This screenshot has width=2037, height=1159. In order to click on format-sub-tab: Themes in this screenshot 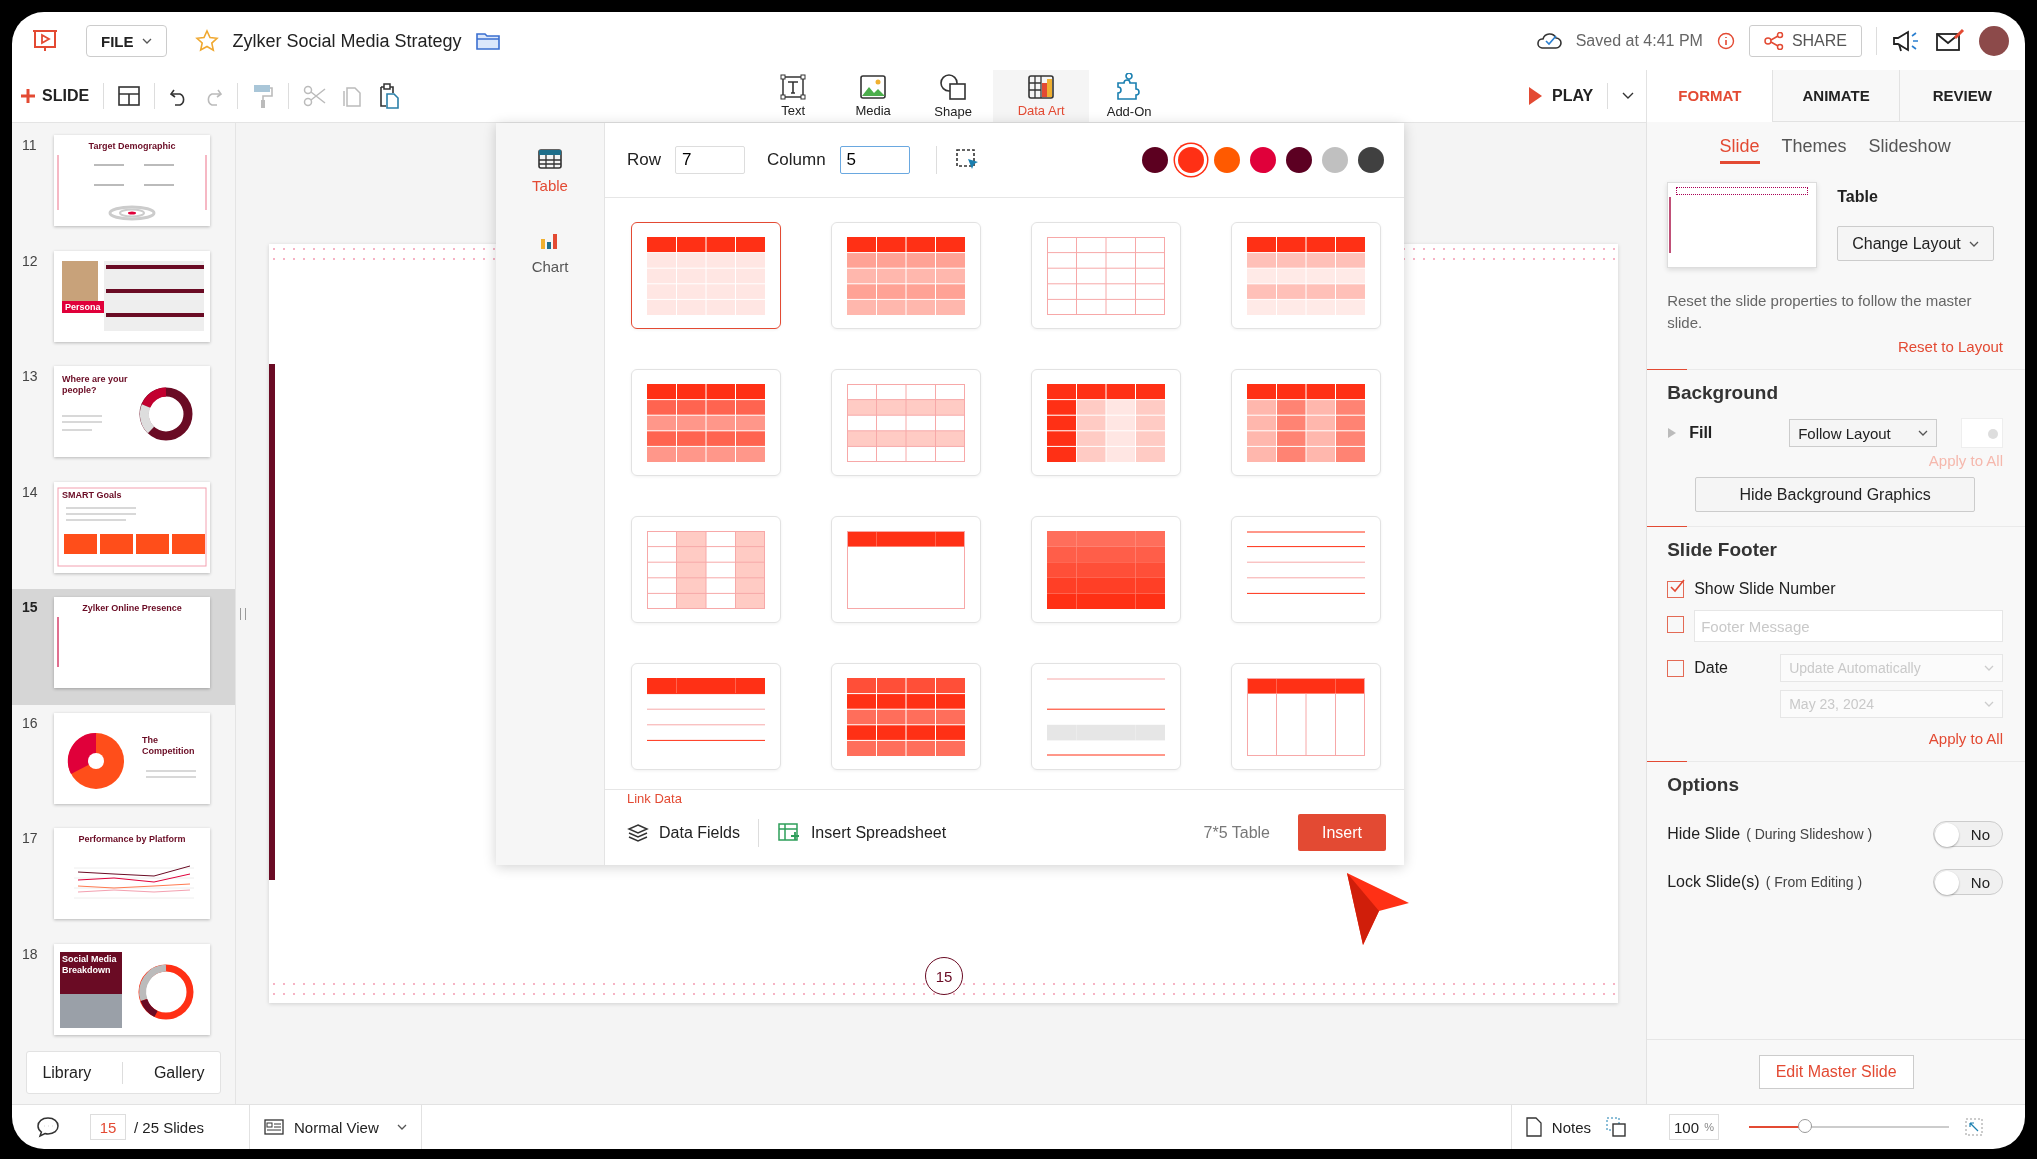, I will do `click(1814, 150)`.